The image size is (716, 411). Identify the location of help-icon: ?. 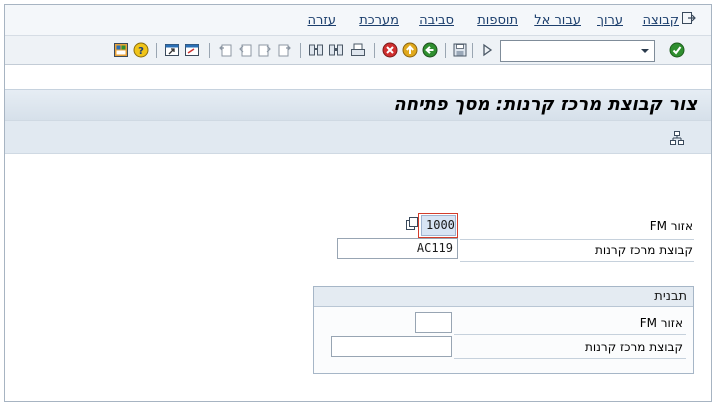
(141, 50).